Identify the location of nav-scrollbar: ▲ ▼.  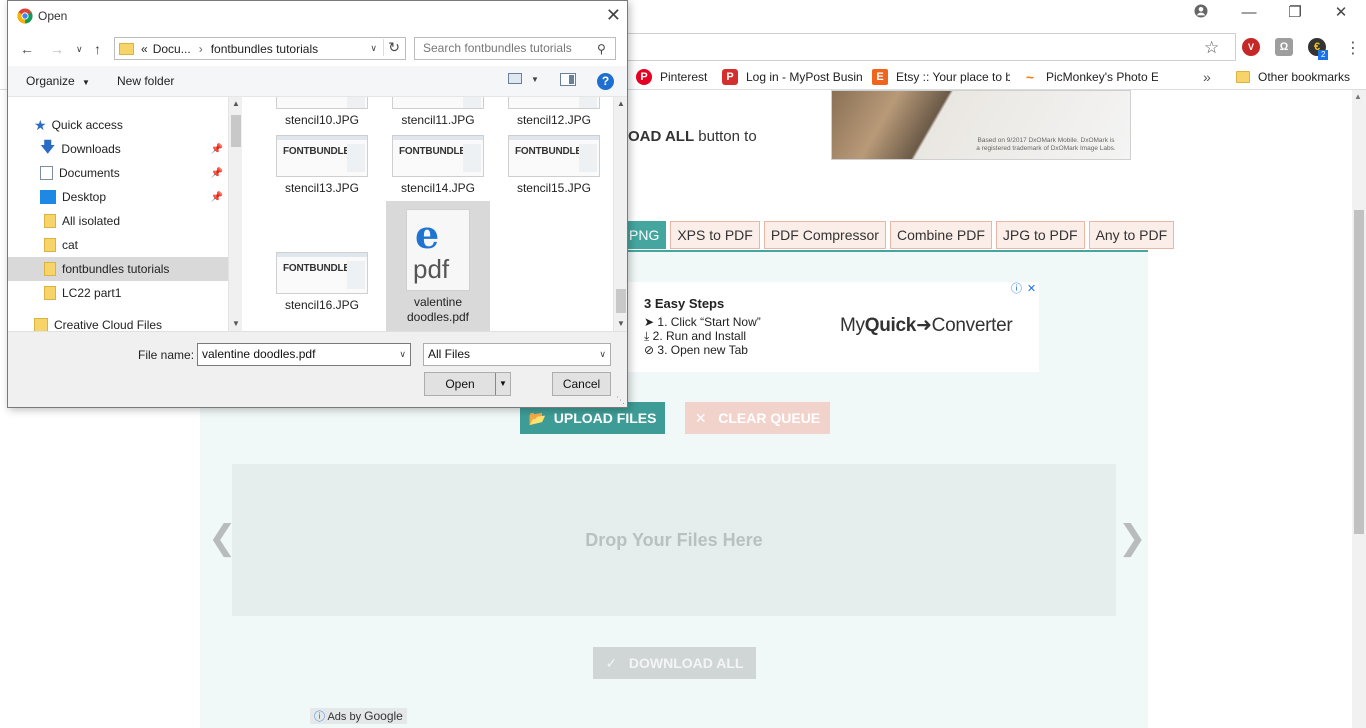
(235, 214).